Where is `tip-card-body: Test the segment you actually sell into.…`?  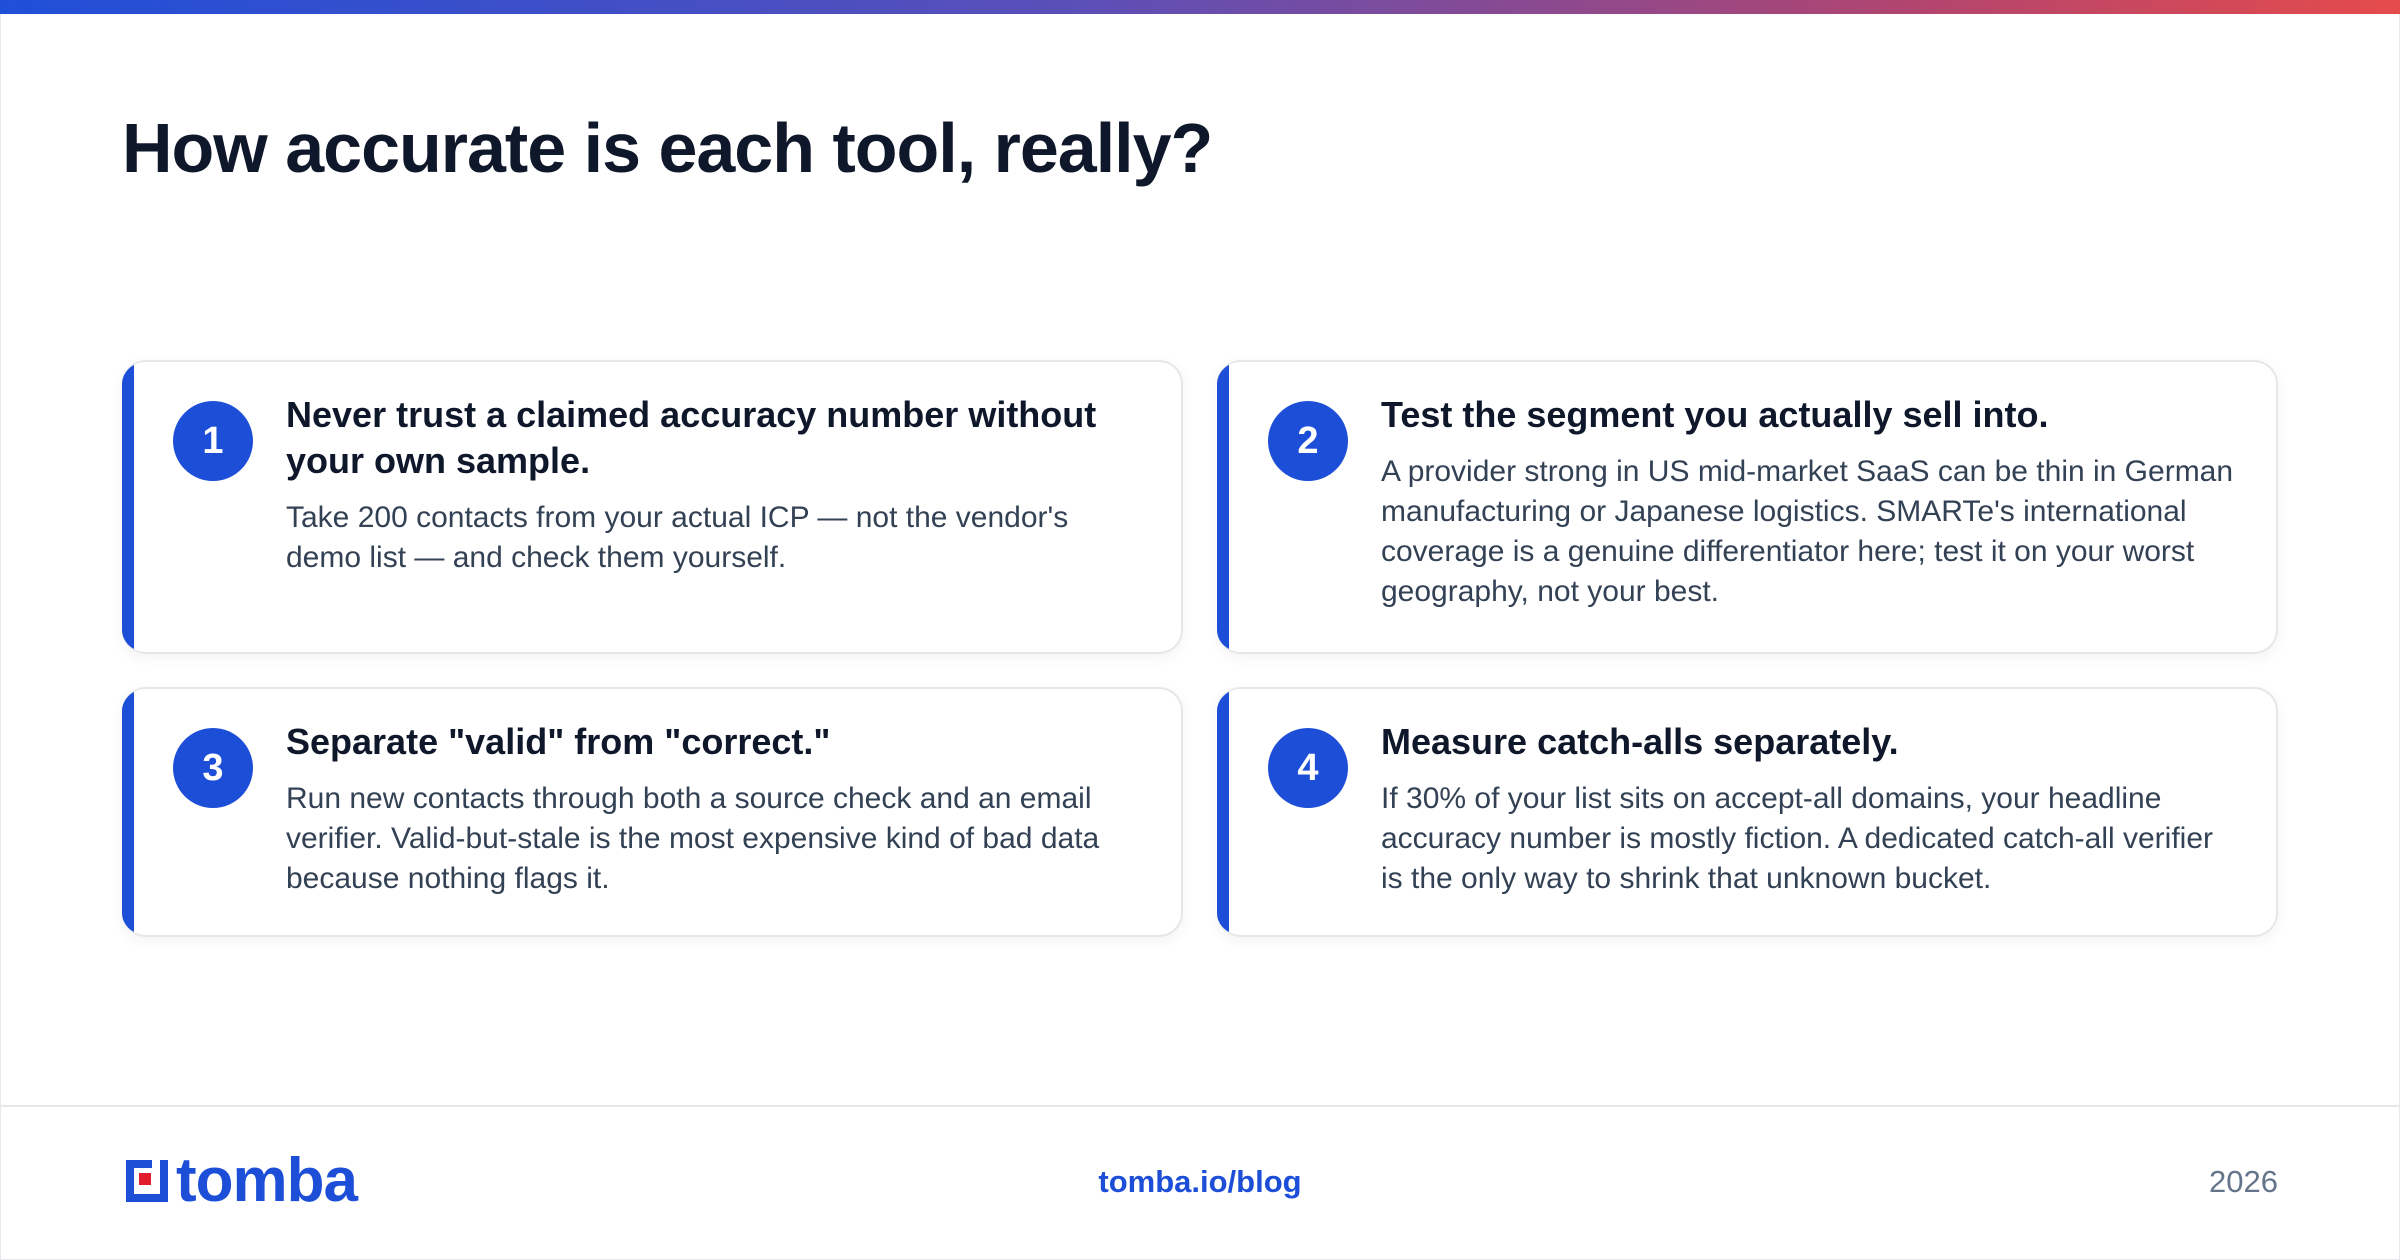
tip-card-body: Test the segment you actually sell into.… is located at coordinates (1810, 502).